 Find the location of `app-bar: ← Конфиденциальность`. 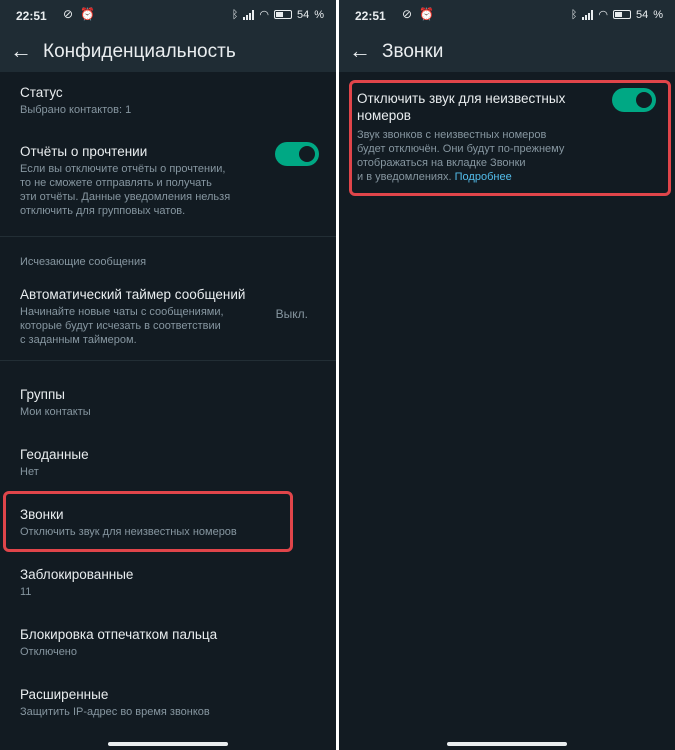

app-bar: ← Конфиденциальность is located at coordinates (168, 52).